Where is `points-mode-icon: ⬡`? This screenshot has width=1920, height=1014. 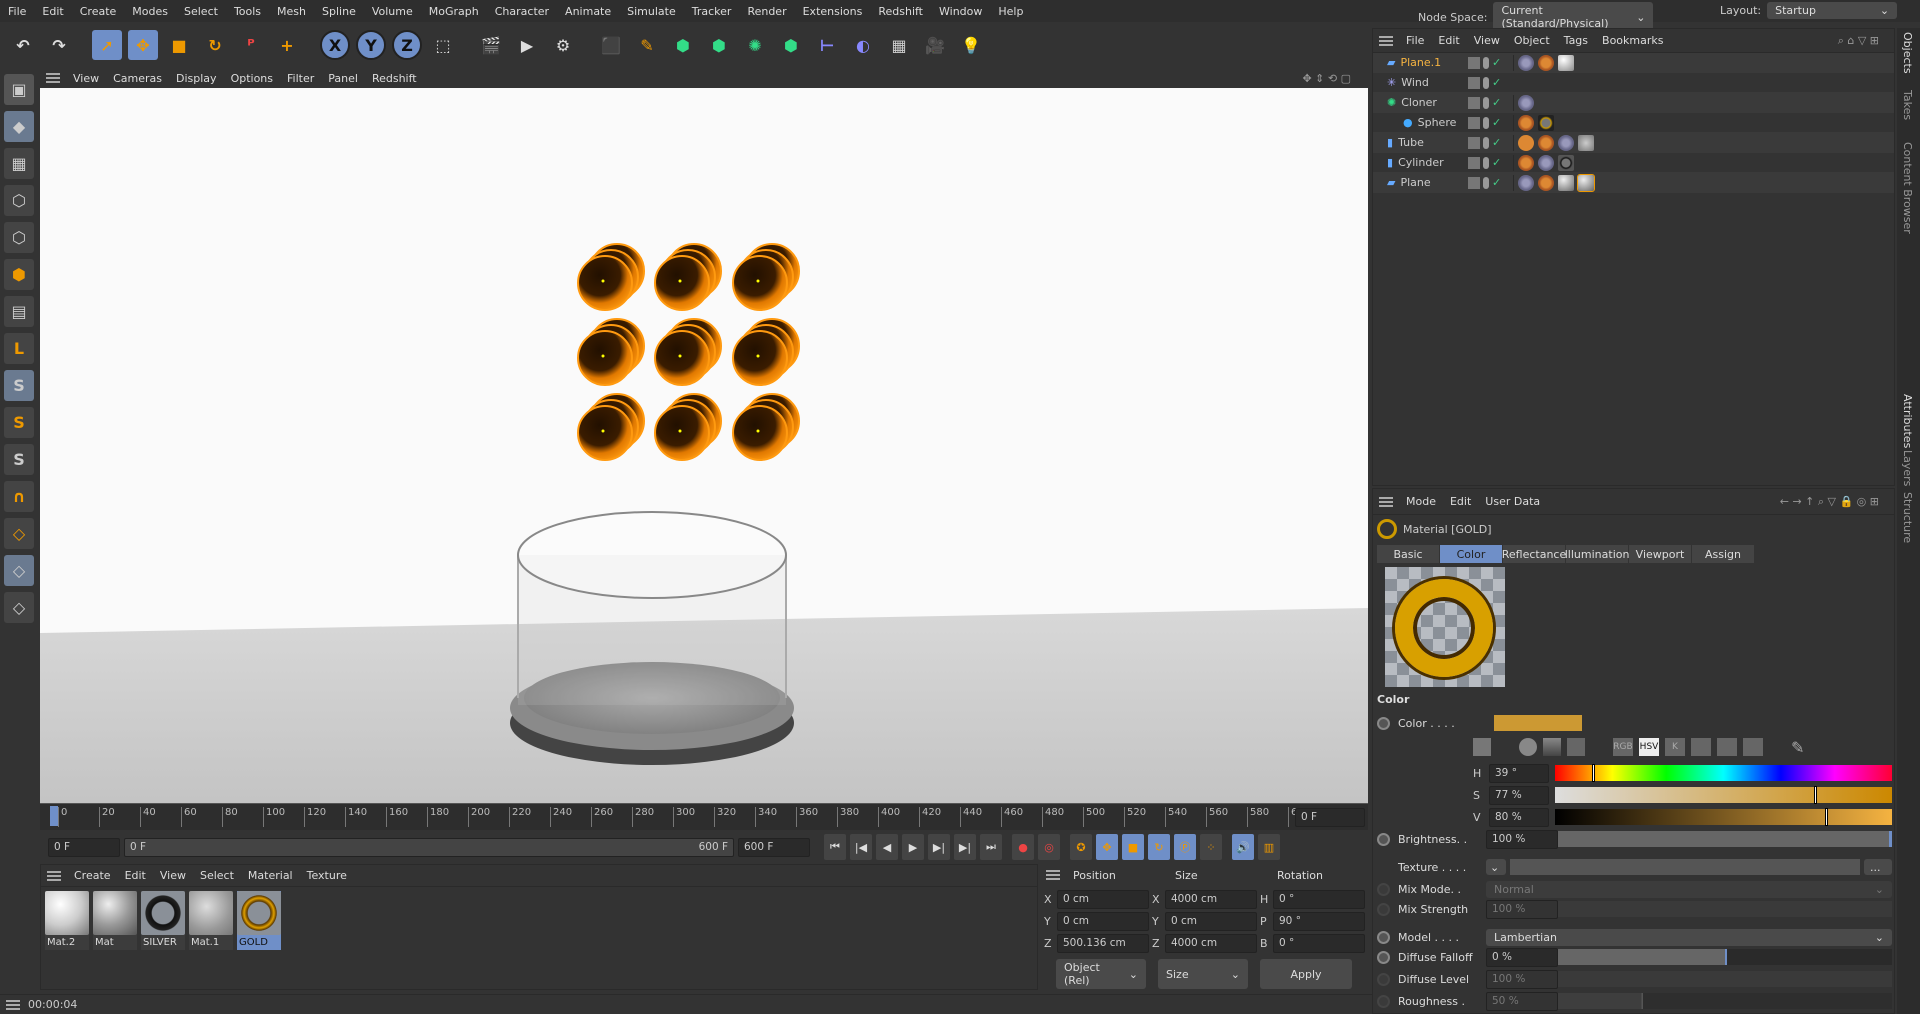 points-mode-icon: ⬡ is located at coordinates (19, 200).